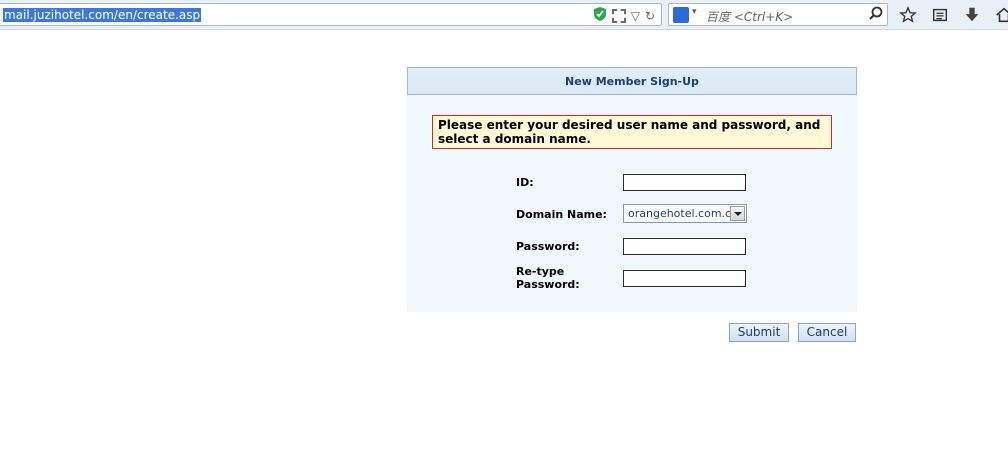 This screenshot has width=1008, height=450. I want to click on qr-code-icon, so click(618, 15).